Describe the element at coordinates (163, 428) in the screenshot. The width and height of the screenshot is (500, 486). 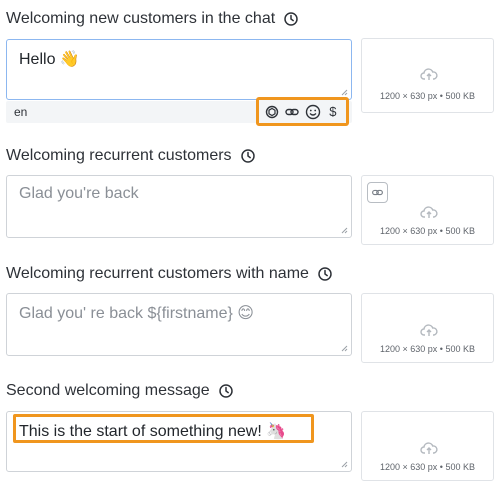
I see `text-highlight-box` at that location.